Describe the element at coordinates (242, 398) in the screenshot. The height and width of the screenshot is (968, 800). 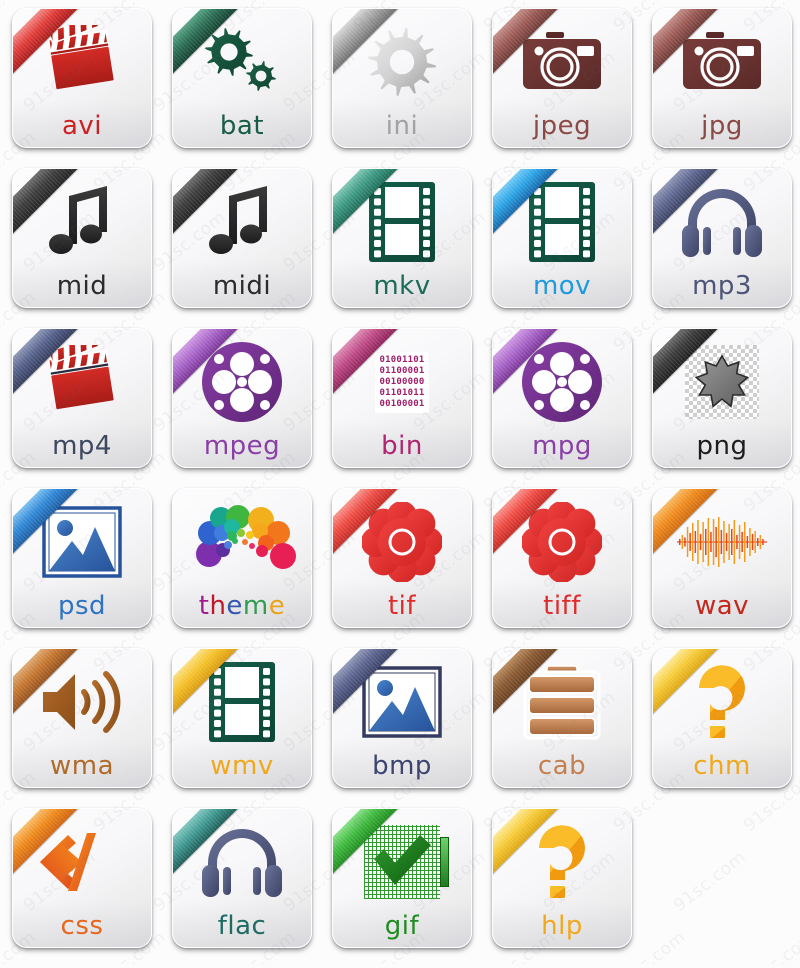
I see `file-type-icon-mpeg: mpeg` at that location.